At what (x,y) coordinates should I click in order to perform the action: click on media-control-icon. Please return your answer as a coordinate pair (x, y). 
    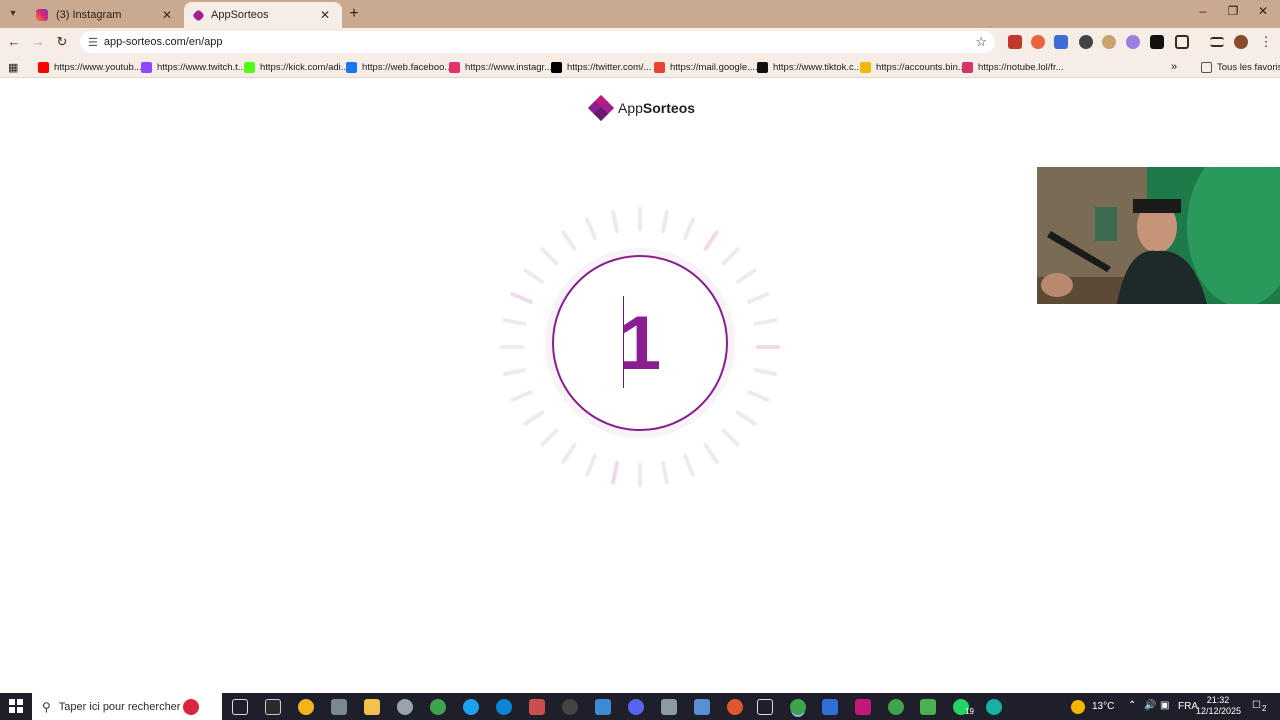
    Looking at the image, I should click on (1217, 42).